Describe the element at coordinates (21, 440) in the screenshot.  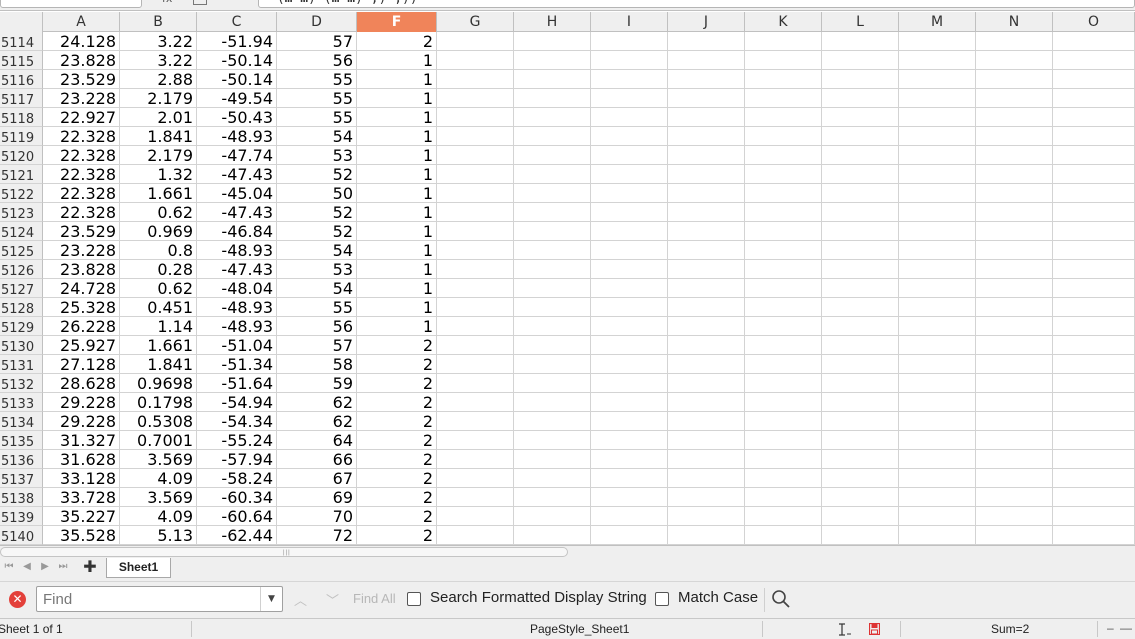
I see `row-header: 5135` at that location.